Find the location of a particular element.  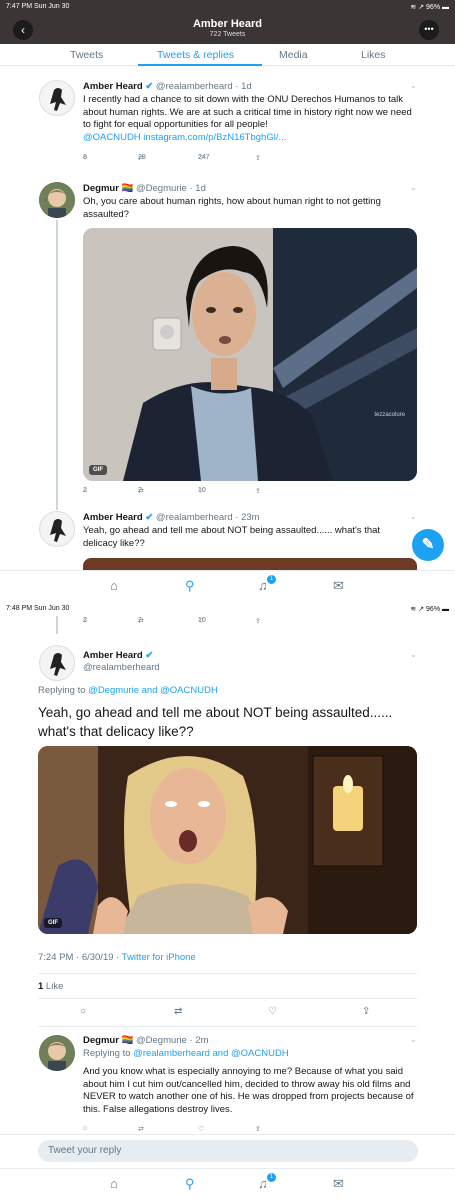

compose-tweet-button: ✎ is located at coordinates (428, 545).